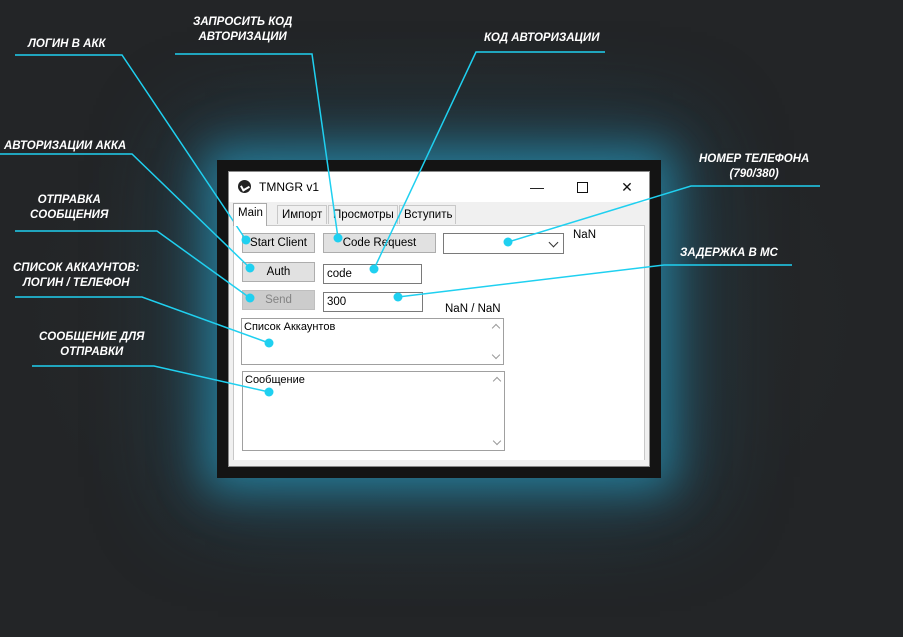 The height and width of the screenshot is (637, 903). Describe the element at coordinates (242, 37) in the screenshot. I see `callout-code-request-line2: АВТОРИЗАЦИИ` at that location.